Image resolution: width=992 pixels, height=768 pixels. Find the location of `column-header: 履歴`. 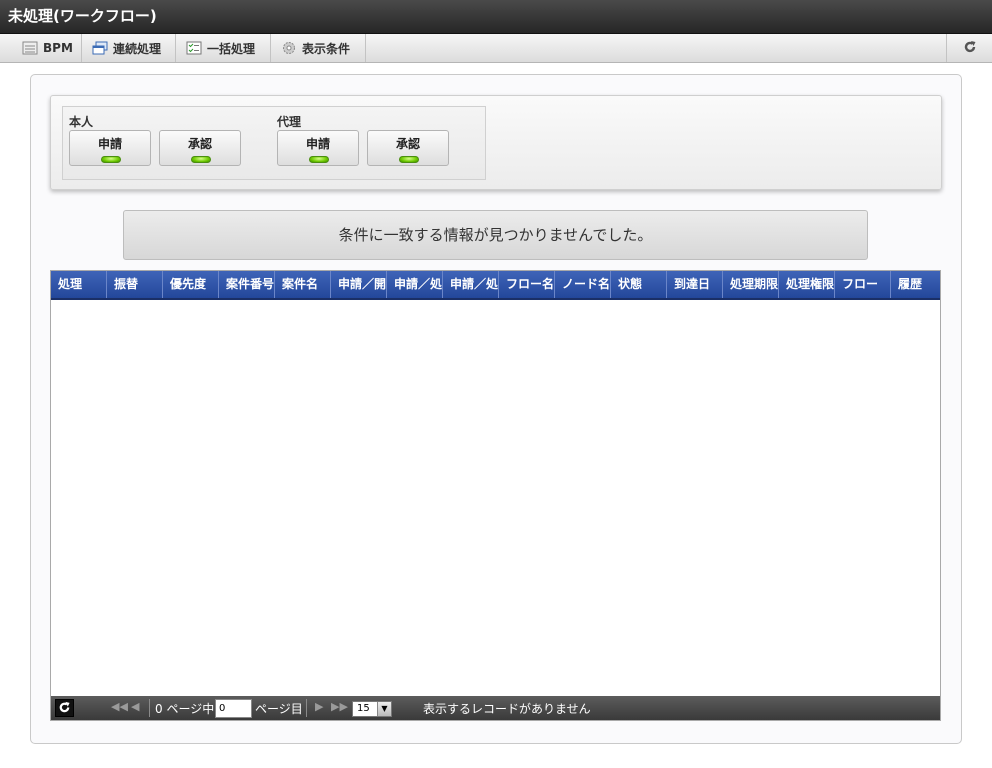

column-header: 履歴 is located at coordinates (915, 284).